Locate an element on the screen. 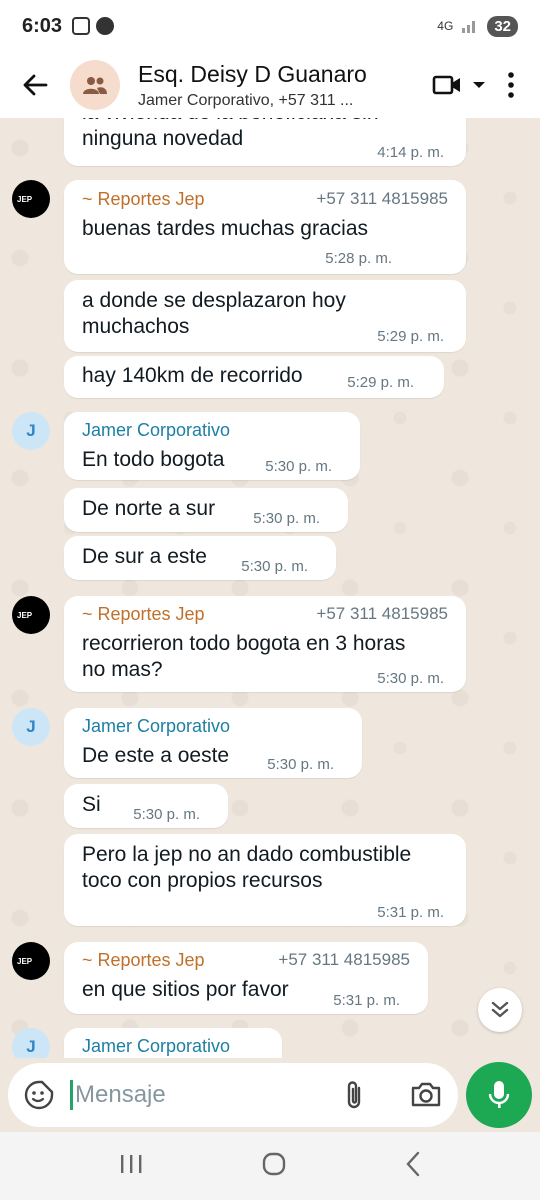 This screenshot has width=540, height=1200. screenshot-icon is located at coordinates (81, 26).